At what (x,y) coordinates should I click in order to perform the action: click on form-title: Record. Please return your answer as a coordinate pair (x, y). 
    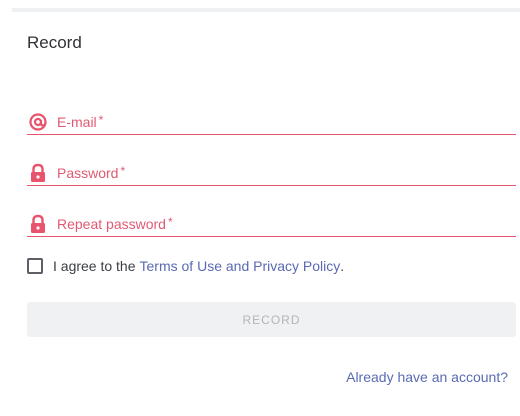
    Looking at the image, I should click on (54, 42).